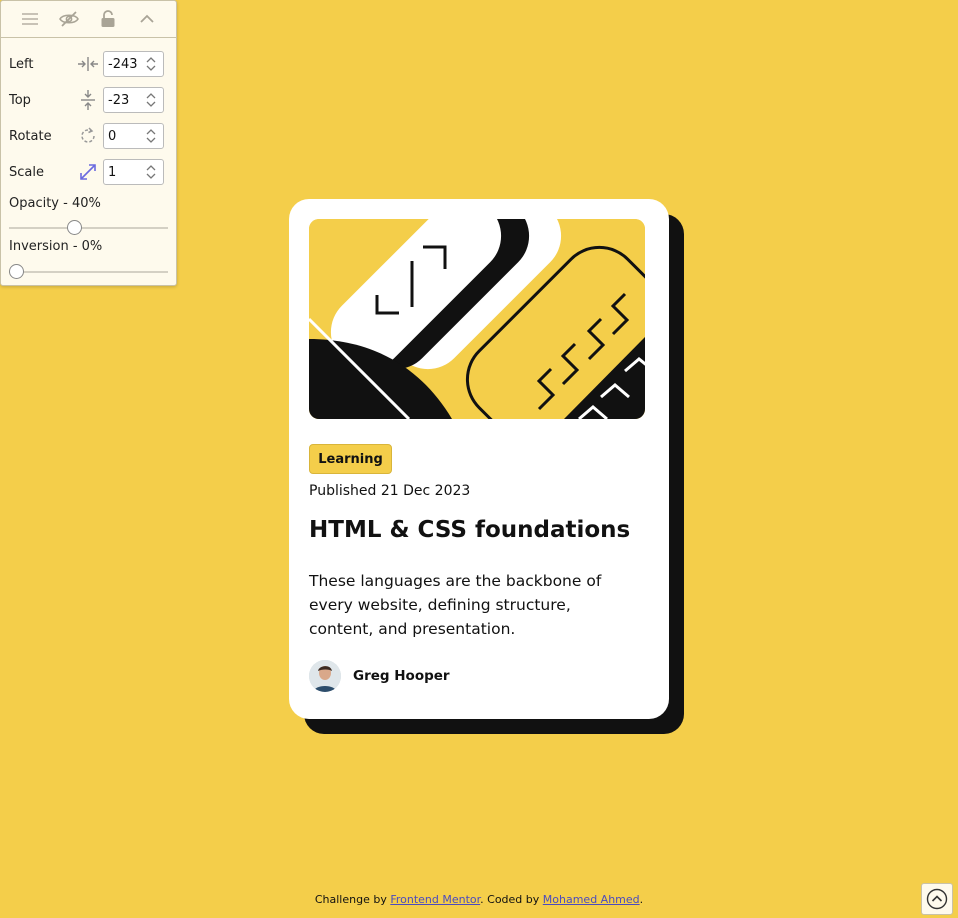 This screenshot has width=958, height=918. I want to click on scroll-to-top-button, so click(937, 899).